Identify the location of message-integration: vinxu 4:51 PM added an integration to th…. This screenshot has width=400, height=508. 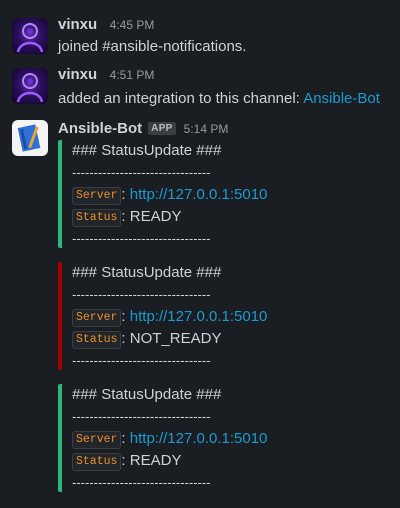
(200, 87).